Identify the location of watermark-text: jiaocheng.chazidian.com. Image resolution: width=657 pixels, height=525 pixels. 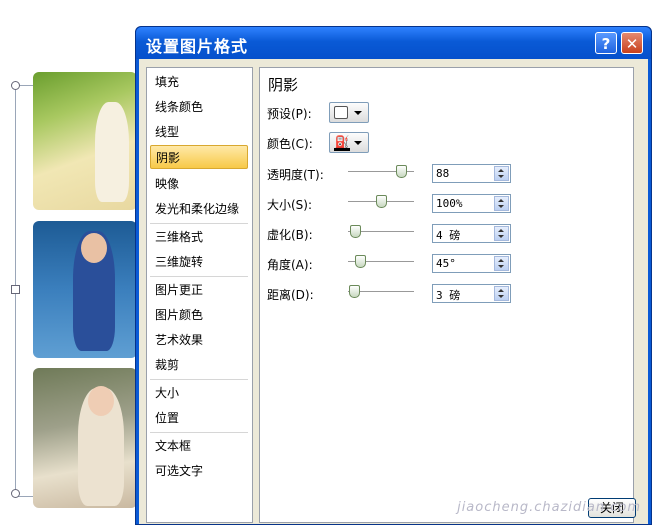
(549, 507).